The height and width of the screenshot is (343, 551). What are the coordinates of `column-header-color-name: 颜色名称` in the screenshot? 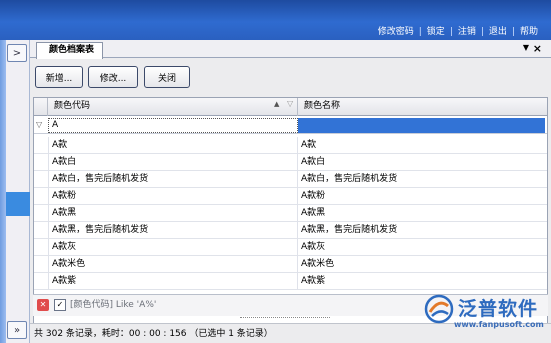 It's located at (422, 107).